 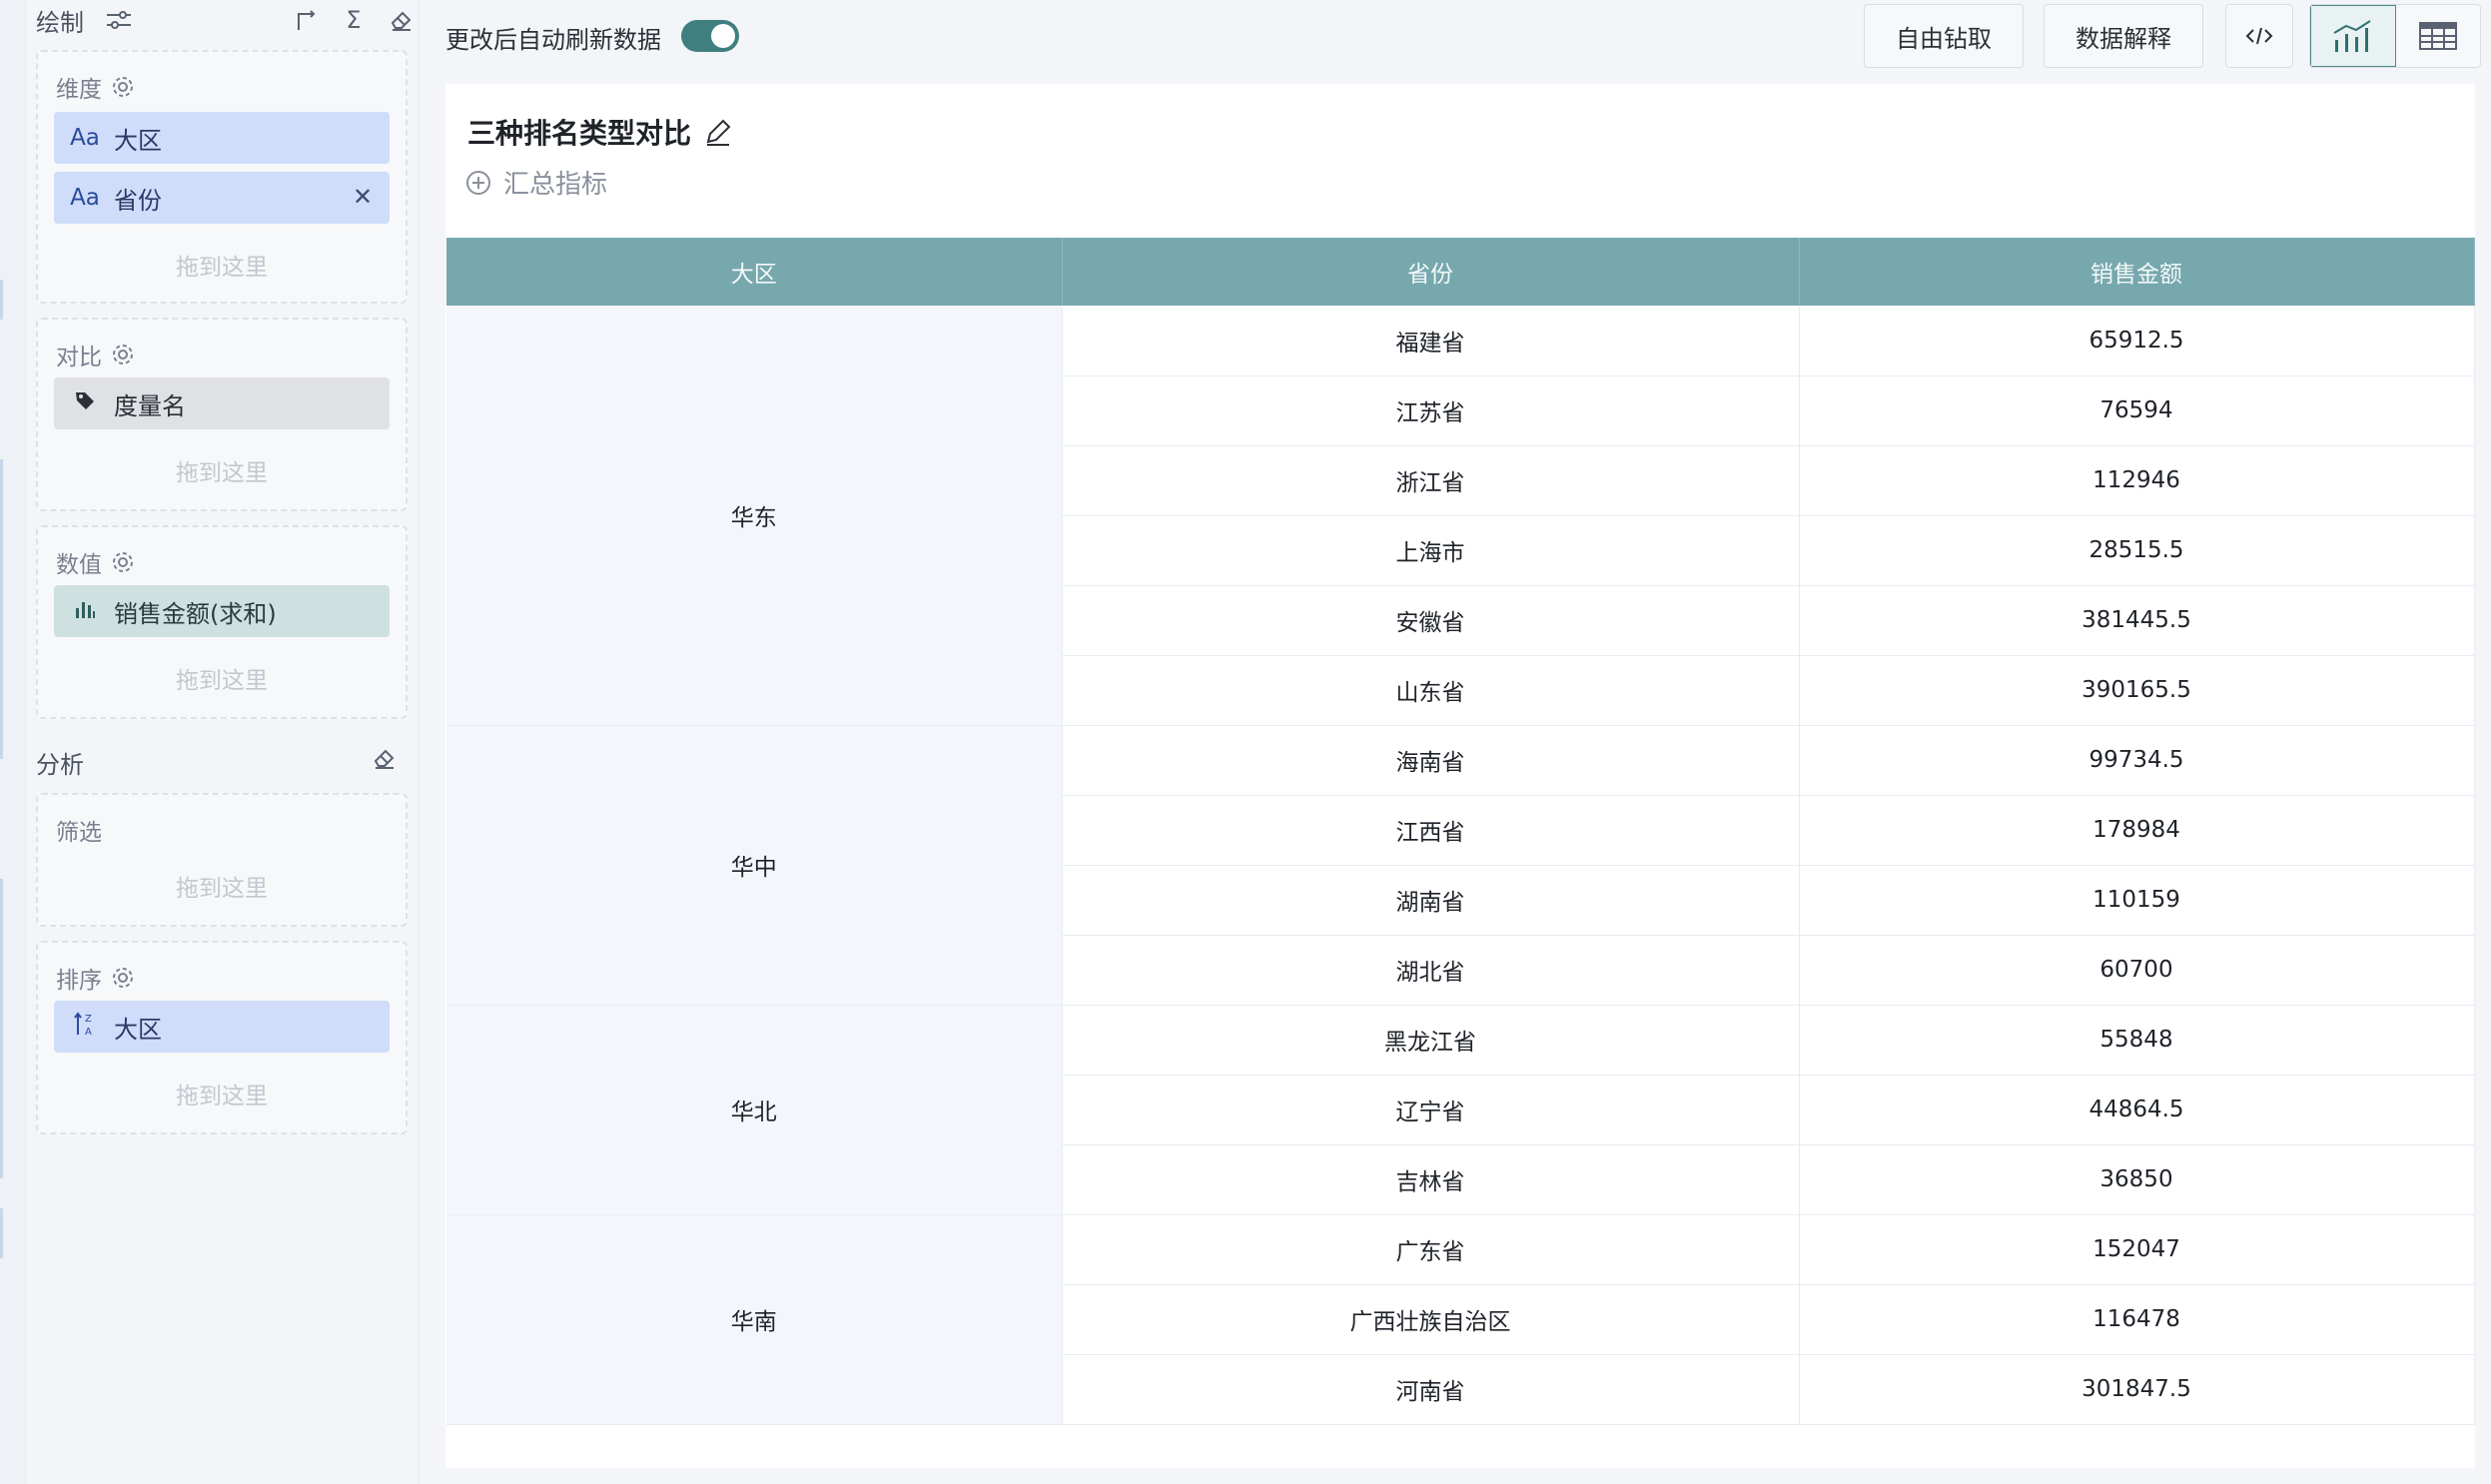 What do you see at coordinates (2137, 1110) in the screenshot?
I see `sales-cell: 44864.5` at bounding box center [2137, 1110].